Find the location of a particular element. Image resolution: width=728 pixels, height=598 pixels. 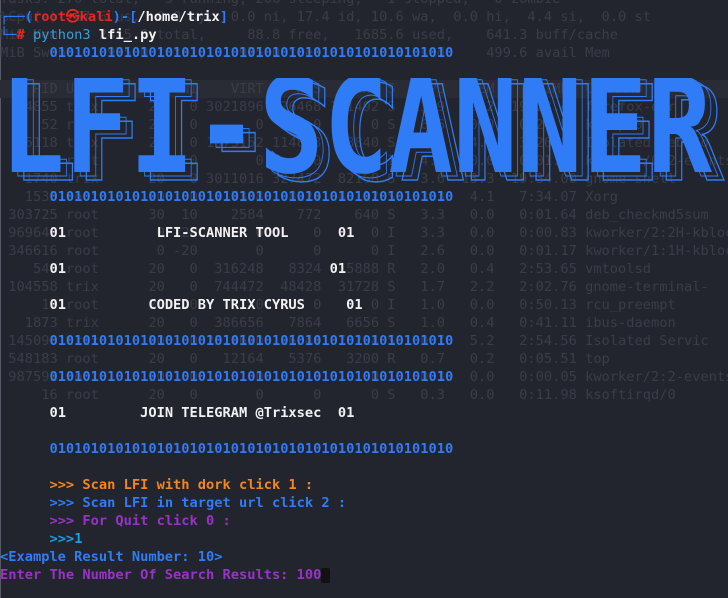

prompt-mid: )-[ is located at coordinates (125, 17).